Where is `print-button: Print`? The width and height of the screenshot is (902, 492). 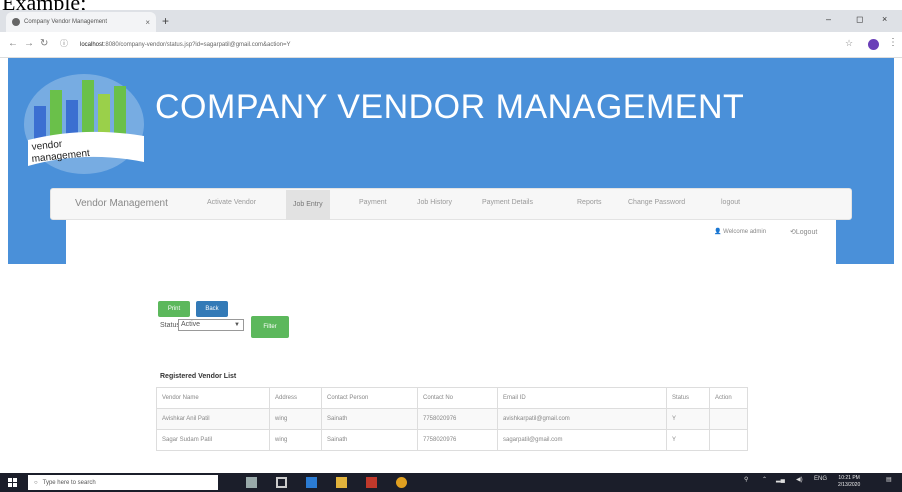 print-button: Print is located at coordinates (174, 309).